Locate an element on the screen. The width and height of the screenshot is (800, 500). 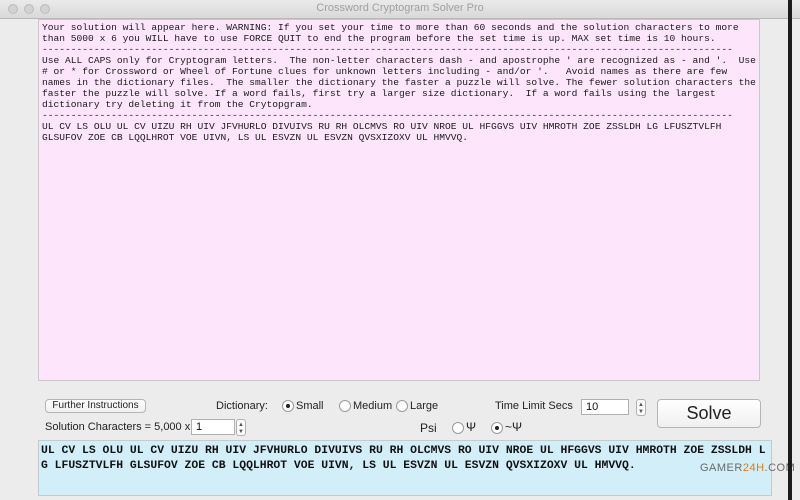
solution-characters-stepper: ▲ ▼ is located at coordinates (241, 427).